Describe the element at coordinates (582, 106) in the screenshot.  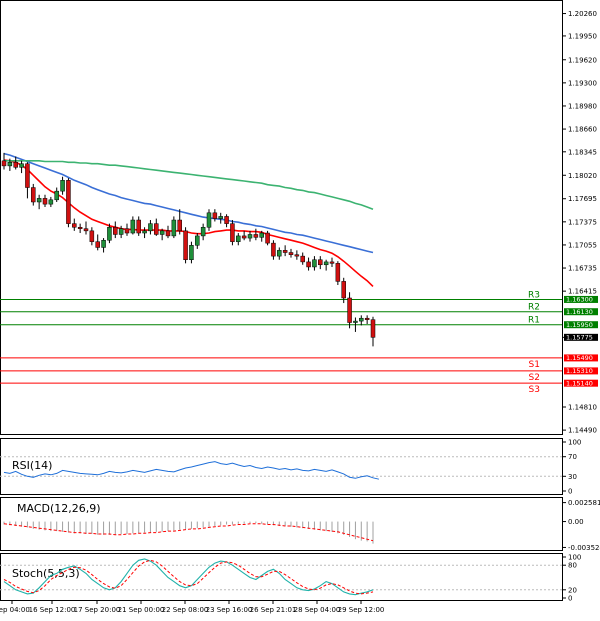
I see `price-tick-label: 1.18980` at that location.